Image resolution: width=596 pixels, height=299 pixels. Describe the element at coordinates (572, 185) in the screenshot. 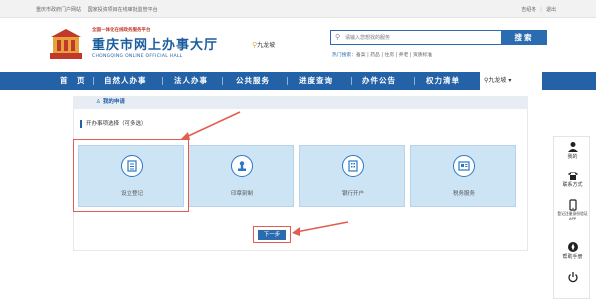

I see `sidebar-label: 联系方式` at that location.